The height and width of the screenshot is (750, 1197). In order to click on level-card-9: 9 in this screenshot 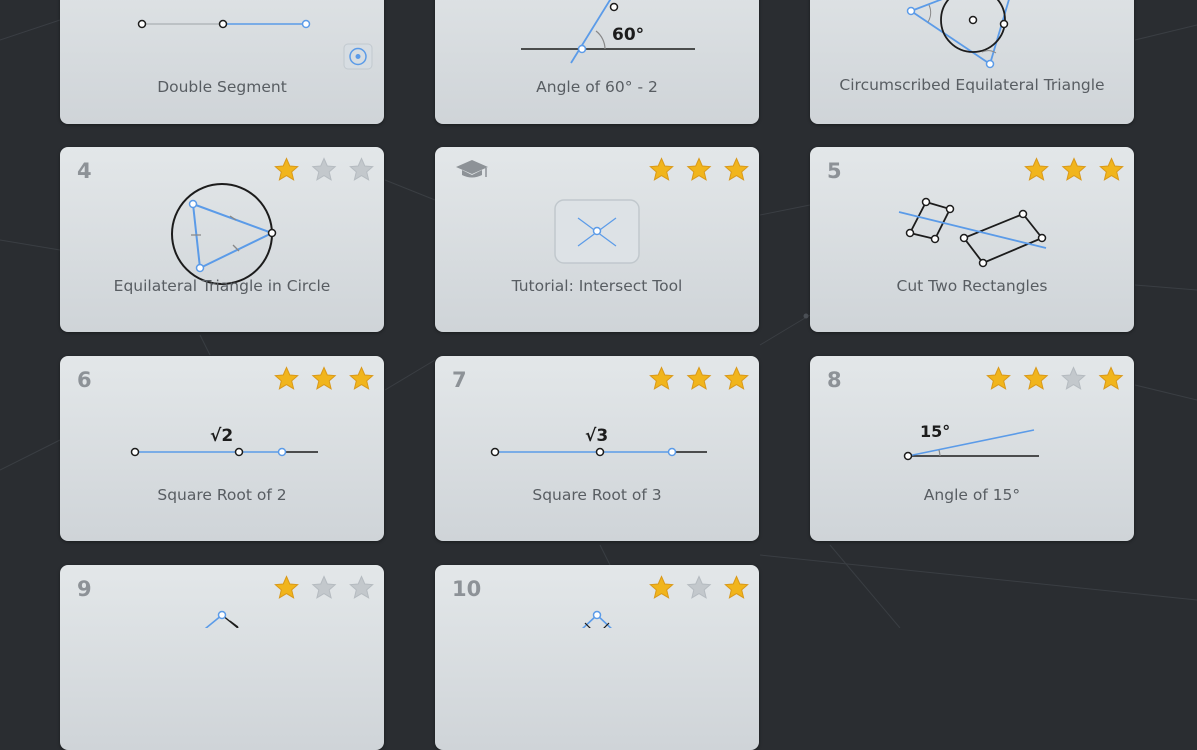, I will do `click(222, 657)`.